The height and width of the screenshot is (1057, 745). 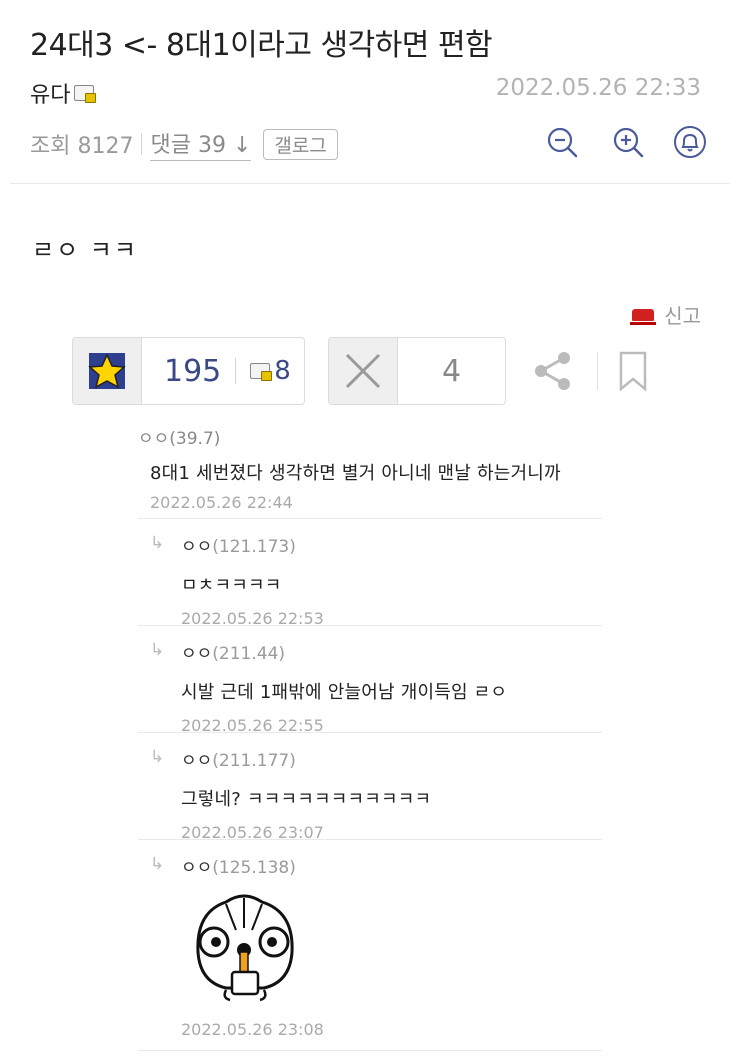 I want to click on recommend-button, so click(x=107, y=371).